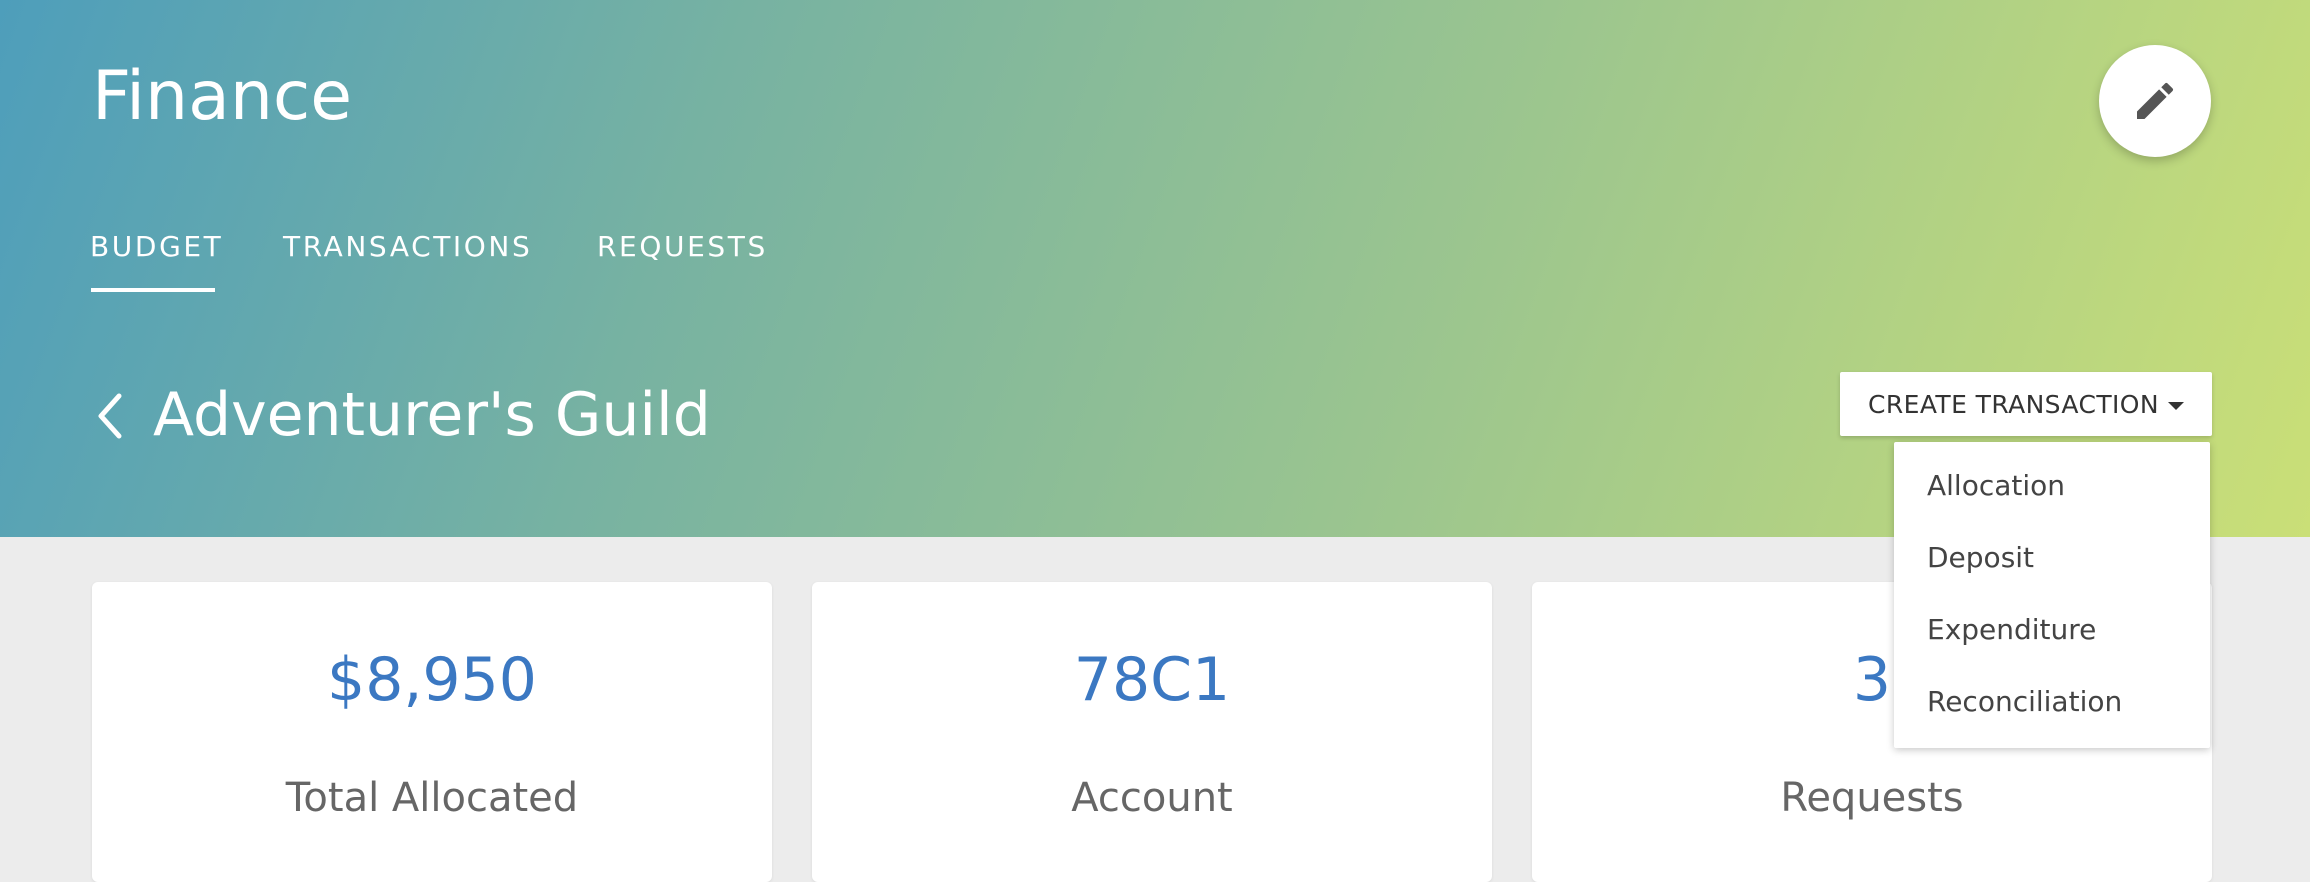  Describe the element at coordinates (432, 415) in the screenshot. I see `page-title: Adventurer's Guild` at that location.